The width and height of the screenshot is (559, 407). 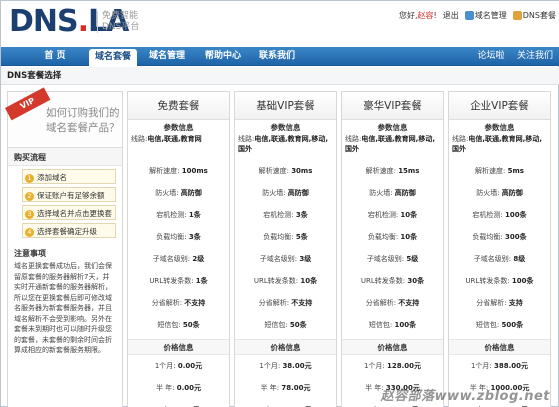 I want to click on nav-forum: 论坛啦, so click(x=491, y=56).